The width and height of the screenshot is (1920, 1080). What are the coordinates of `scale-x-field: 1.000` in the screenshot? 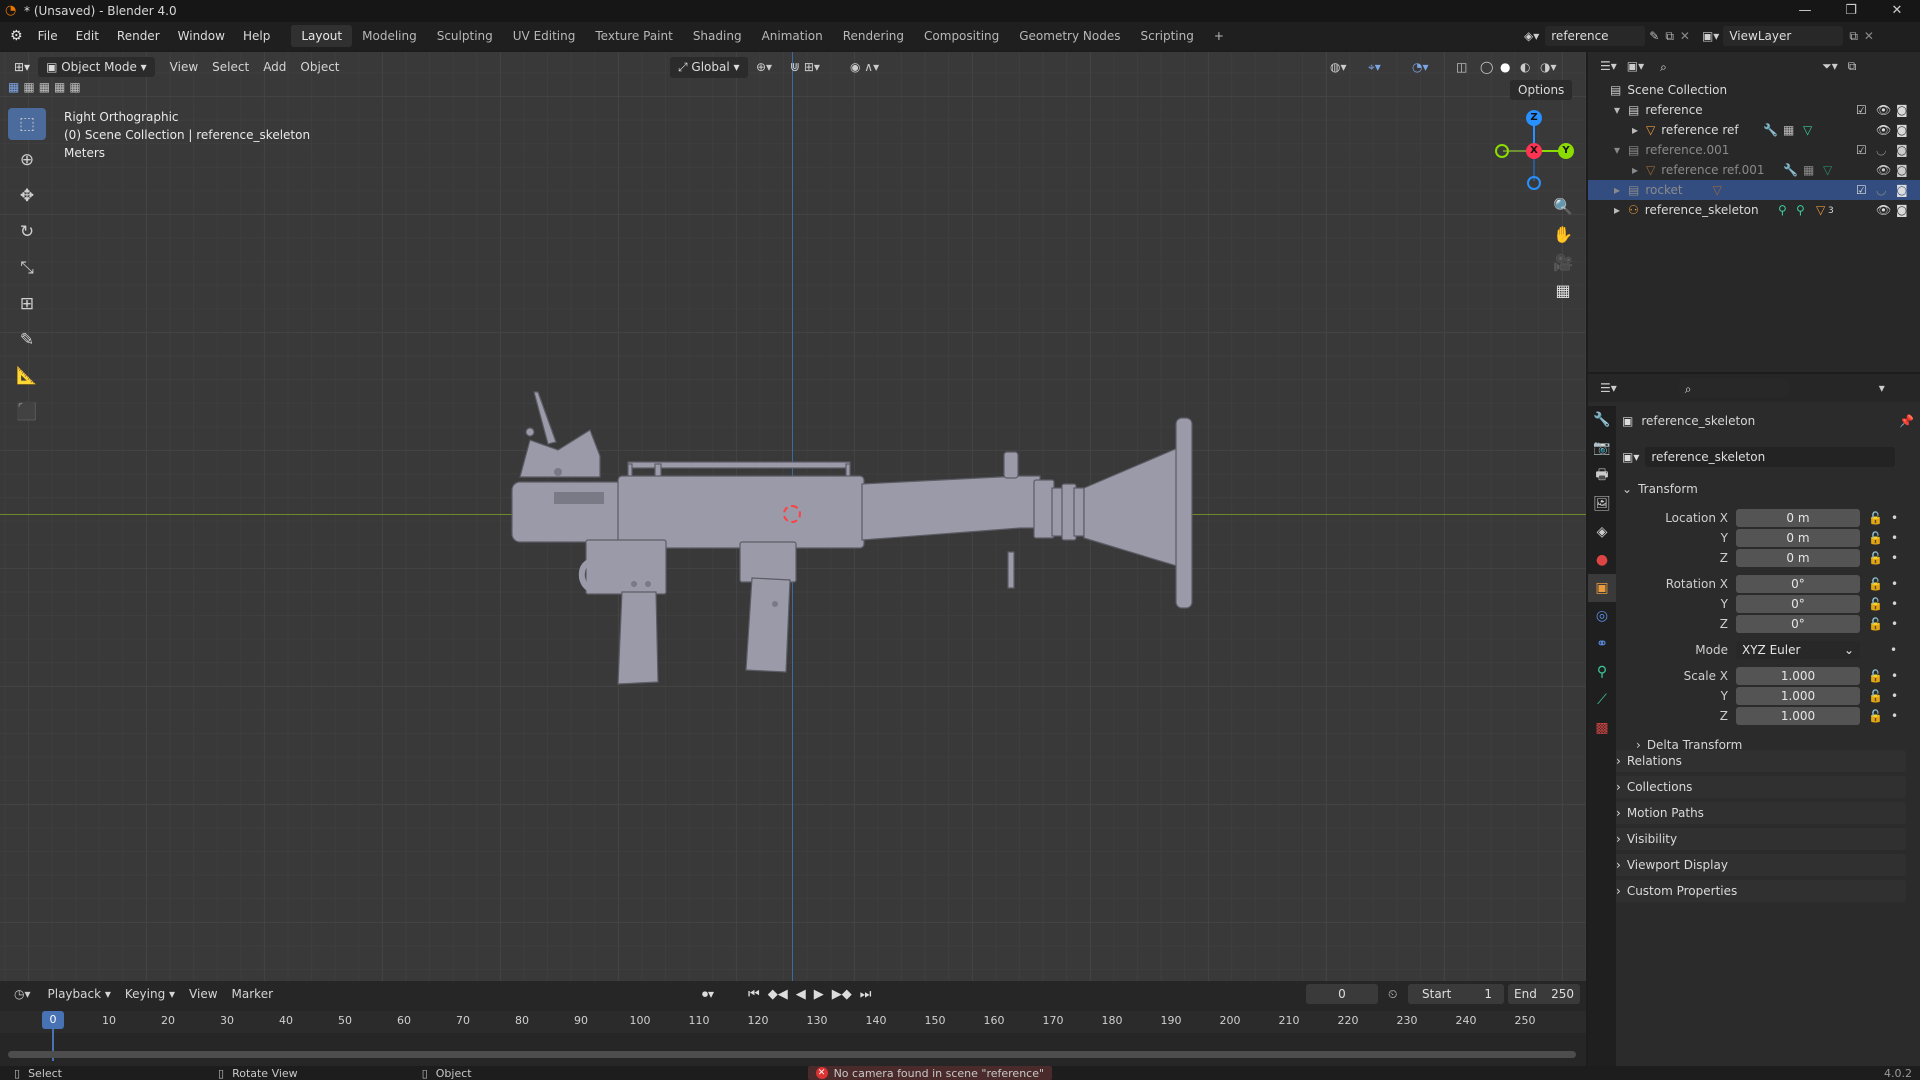 It's located at (1798, 676).